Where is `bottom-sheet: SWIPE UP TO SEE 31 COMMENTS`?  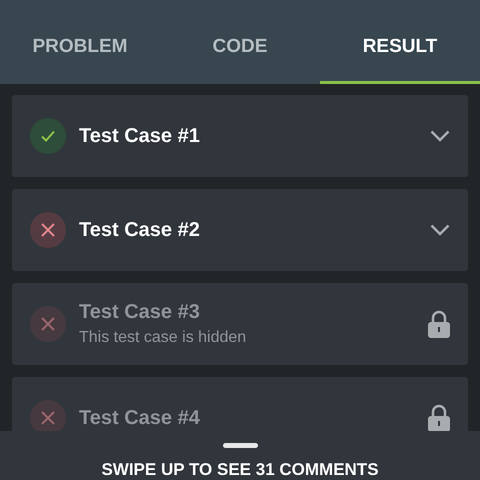
bottom-sheet: SWIPE UP TO SEE 31 COMMENTS is located at coordinates (240, 455).